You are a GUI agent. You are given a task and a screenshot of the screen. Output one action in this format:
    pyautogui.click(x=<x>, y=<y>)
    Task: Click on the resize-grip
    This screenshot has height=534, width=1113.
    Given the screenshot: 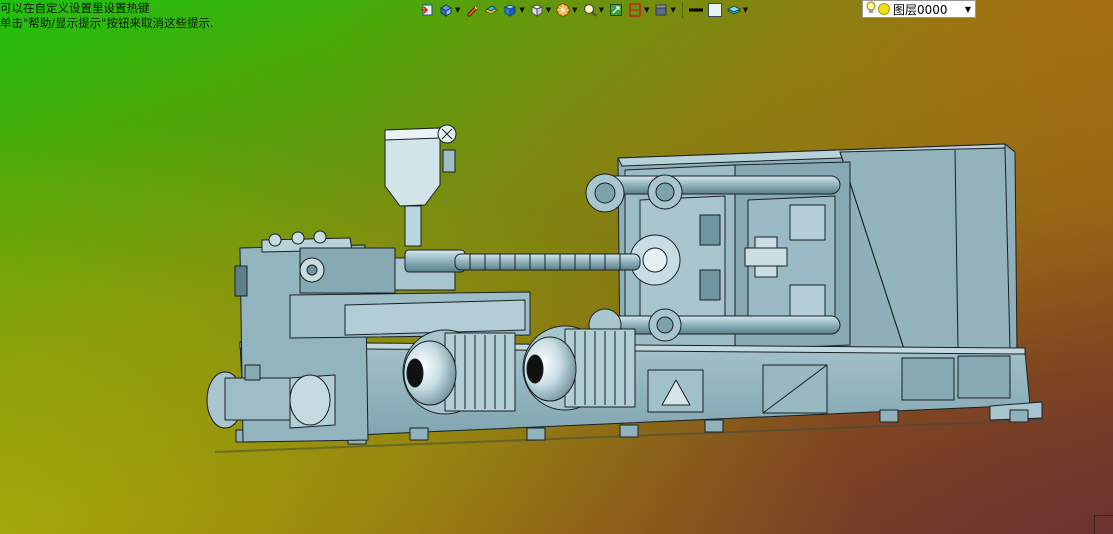 What is the action you would take?
    pyautogui.click(x=1103, y=524)
    